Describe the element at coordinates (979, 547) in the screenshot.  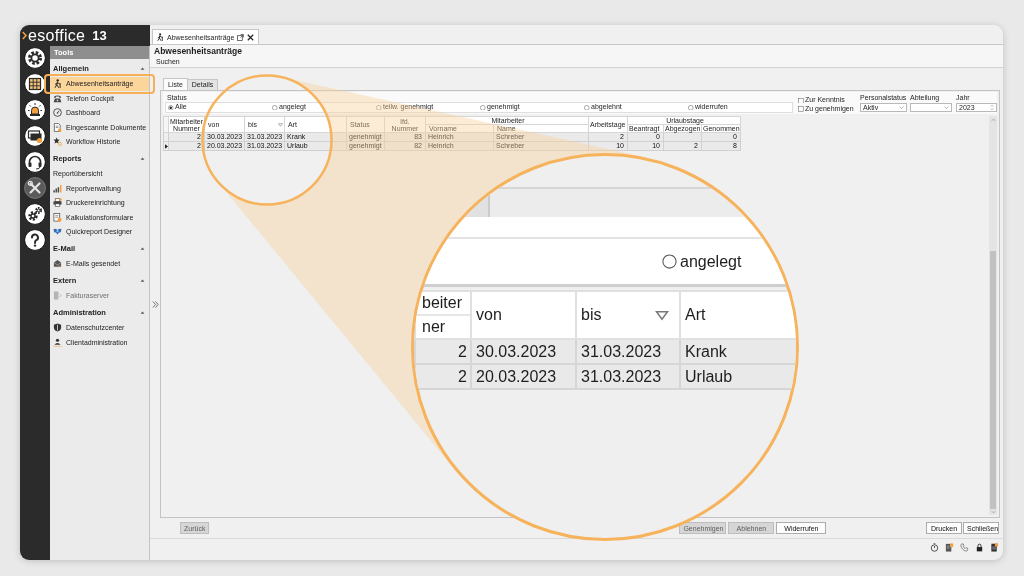
I see `lock-icon` at that location.